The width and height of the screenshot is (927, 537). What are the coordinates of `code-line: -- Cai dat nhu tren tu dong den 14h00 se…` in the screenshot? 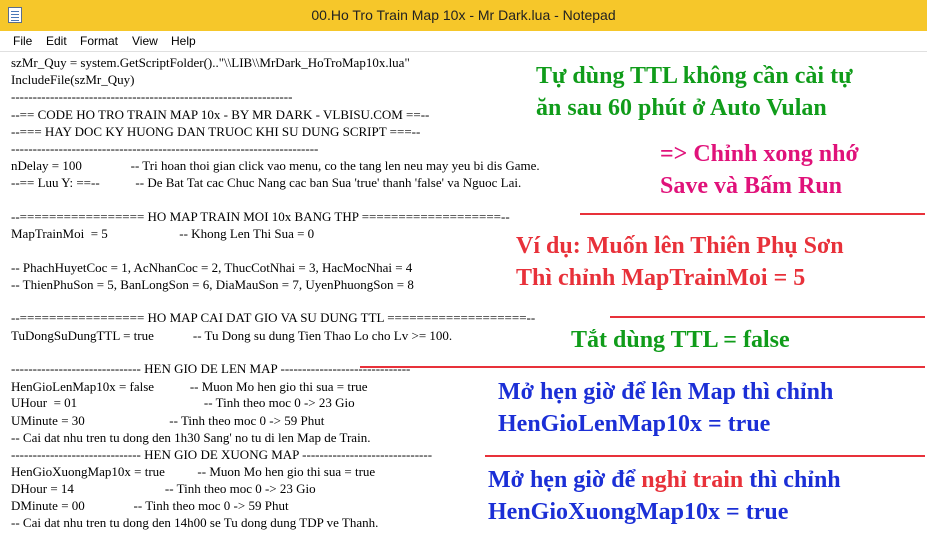 It's located at (195, 522).